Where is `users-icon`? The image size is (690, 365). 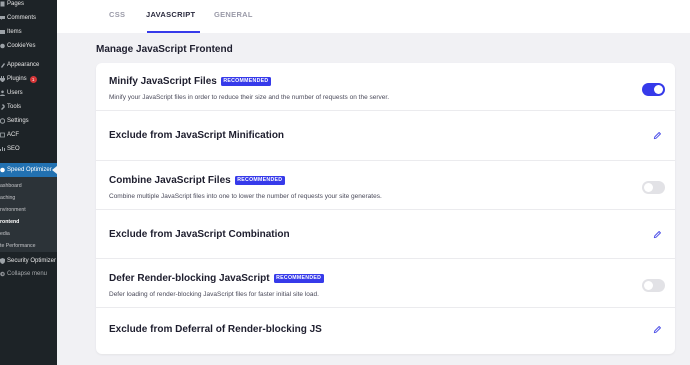
users-icon is located at coordinates (2, 93).